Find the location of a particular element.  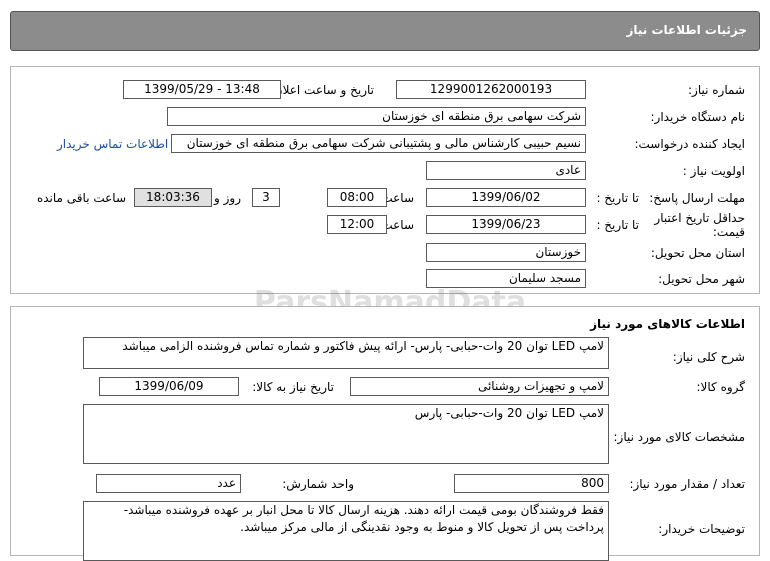

buyer-notes-label: توضیحات خریدار: is located at coordinates (701, 529).